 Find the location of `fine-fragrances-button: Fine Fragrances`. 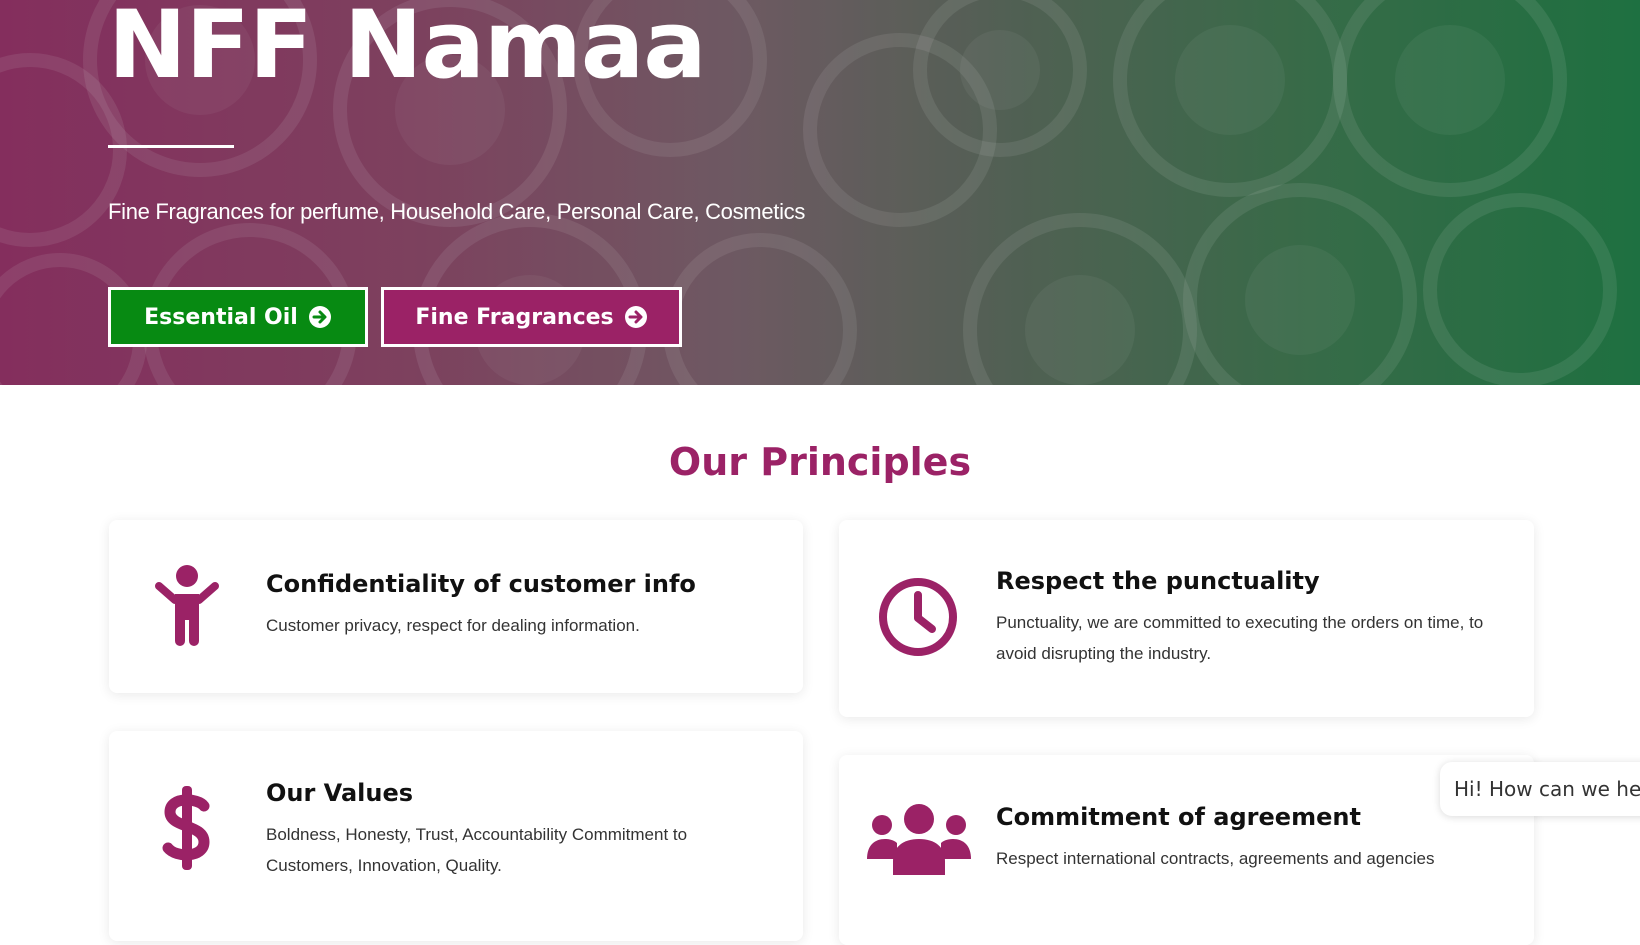

fine-fragrances-button: Fine Fragrances is located at coordinates (531, 317).